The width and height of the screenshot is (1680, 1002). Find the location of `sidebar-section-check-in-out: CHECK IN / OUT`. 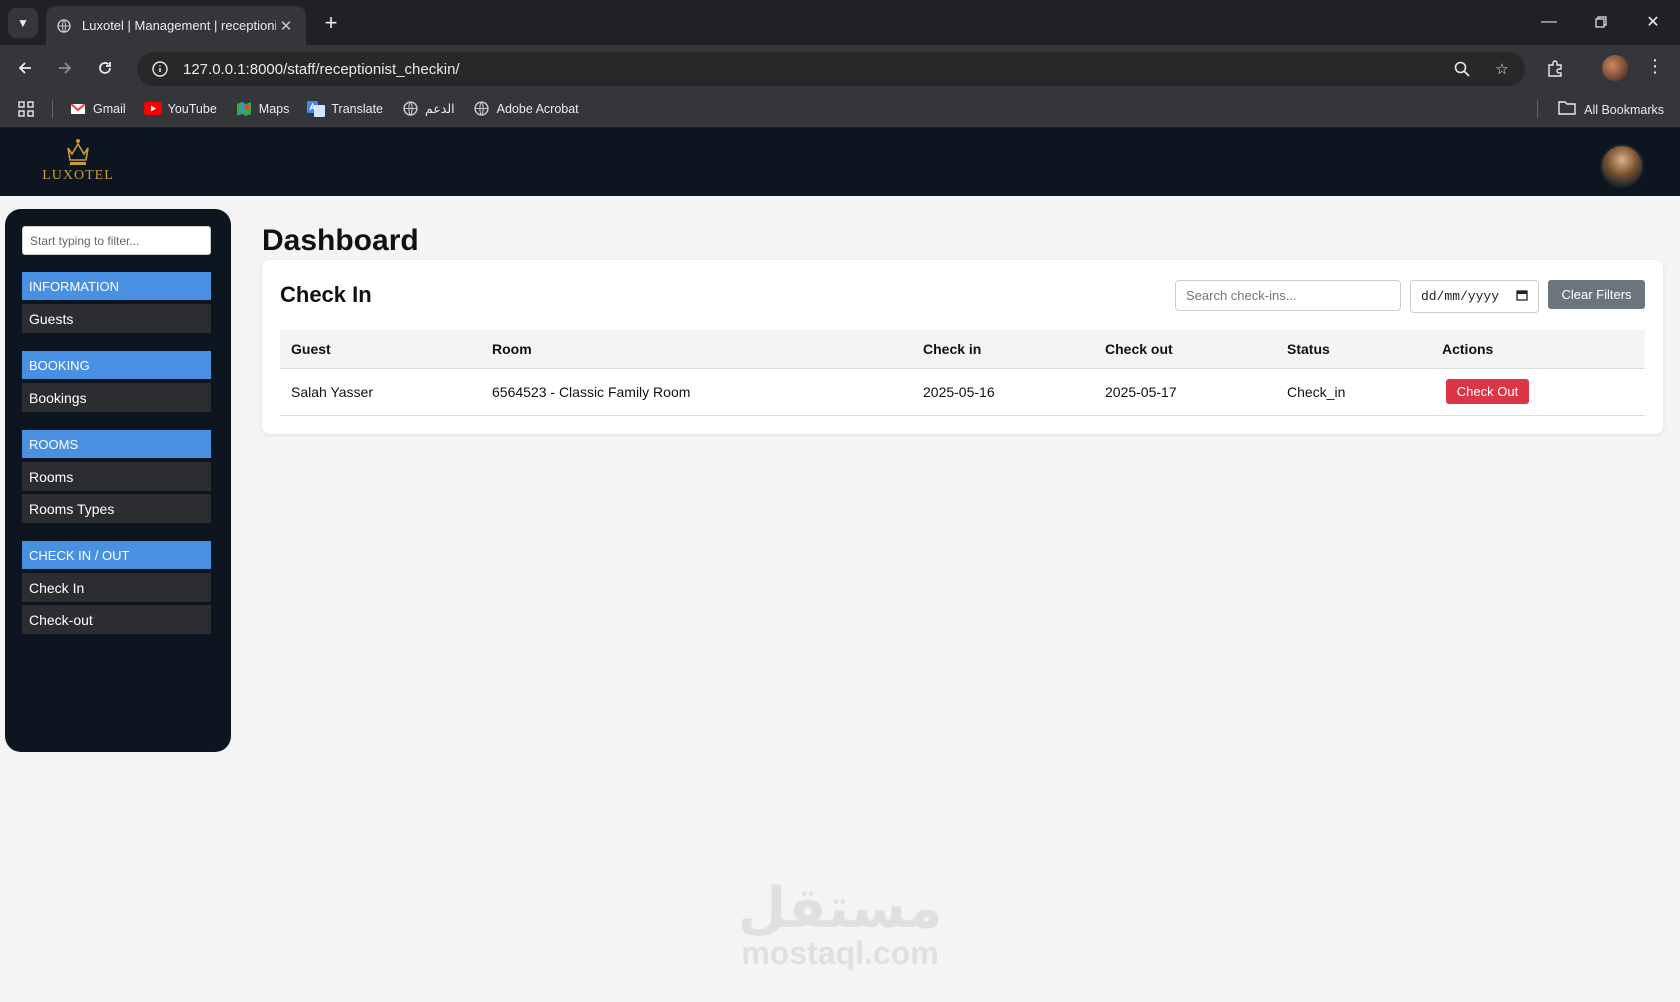

sidebar-section-check-in-out: CHECK IN / OUT is located at coordinates (116, 555).